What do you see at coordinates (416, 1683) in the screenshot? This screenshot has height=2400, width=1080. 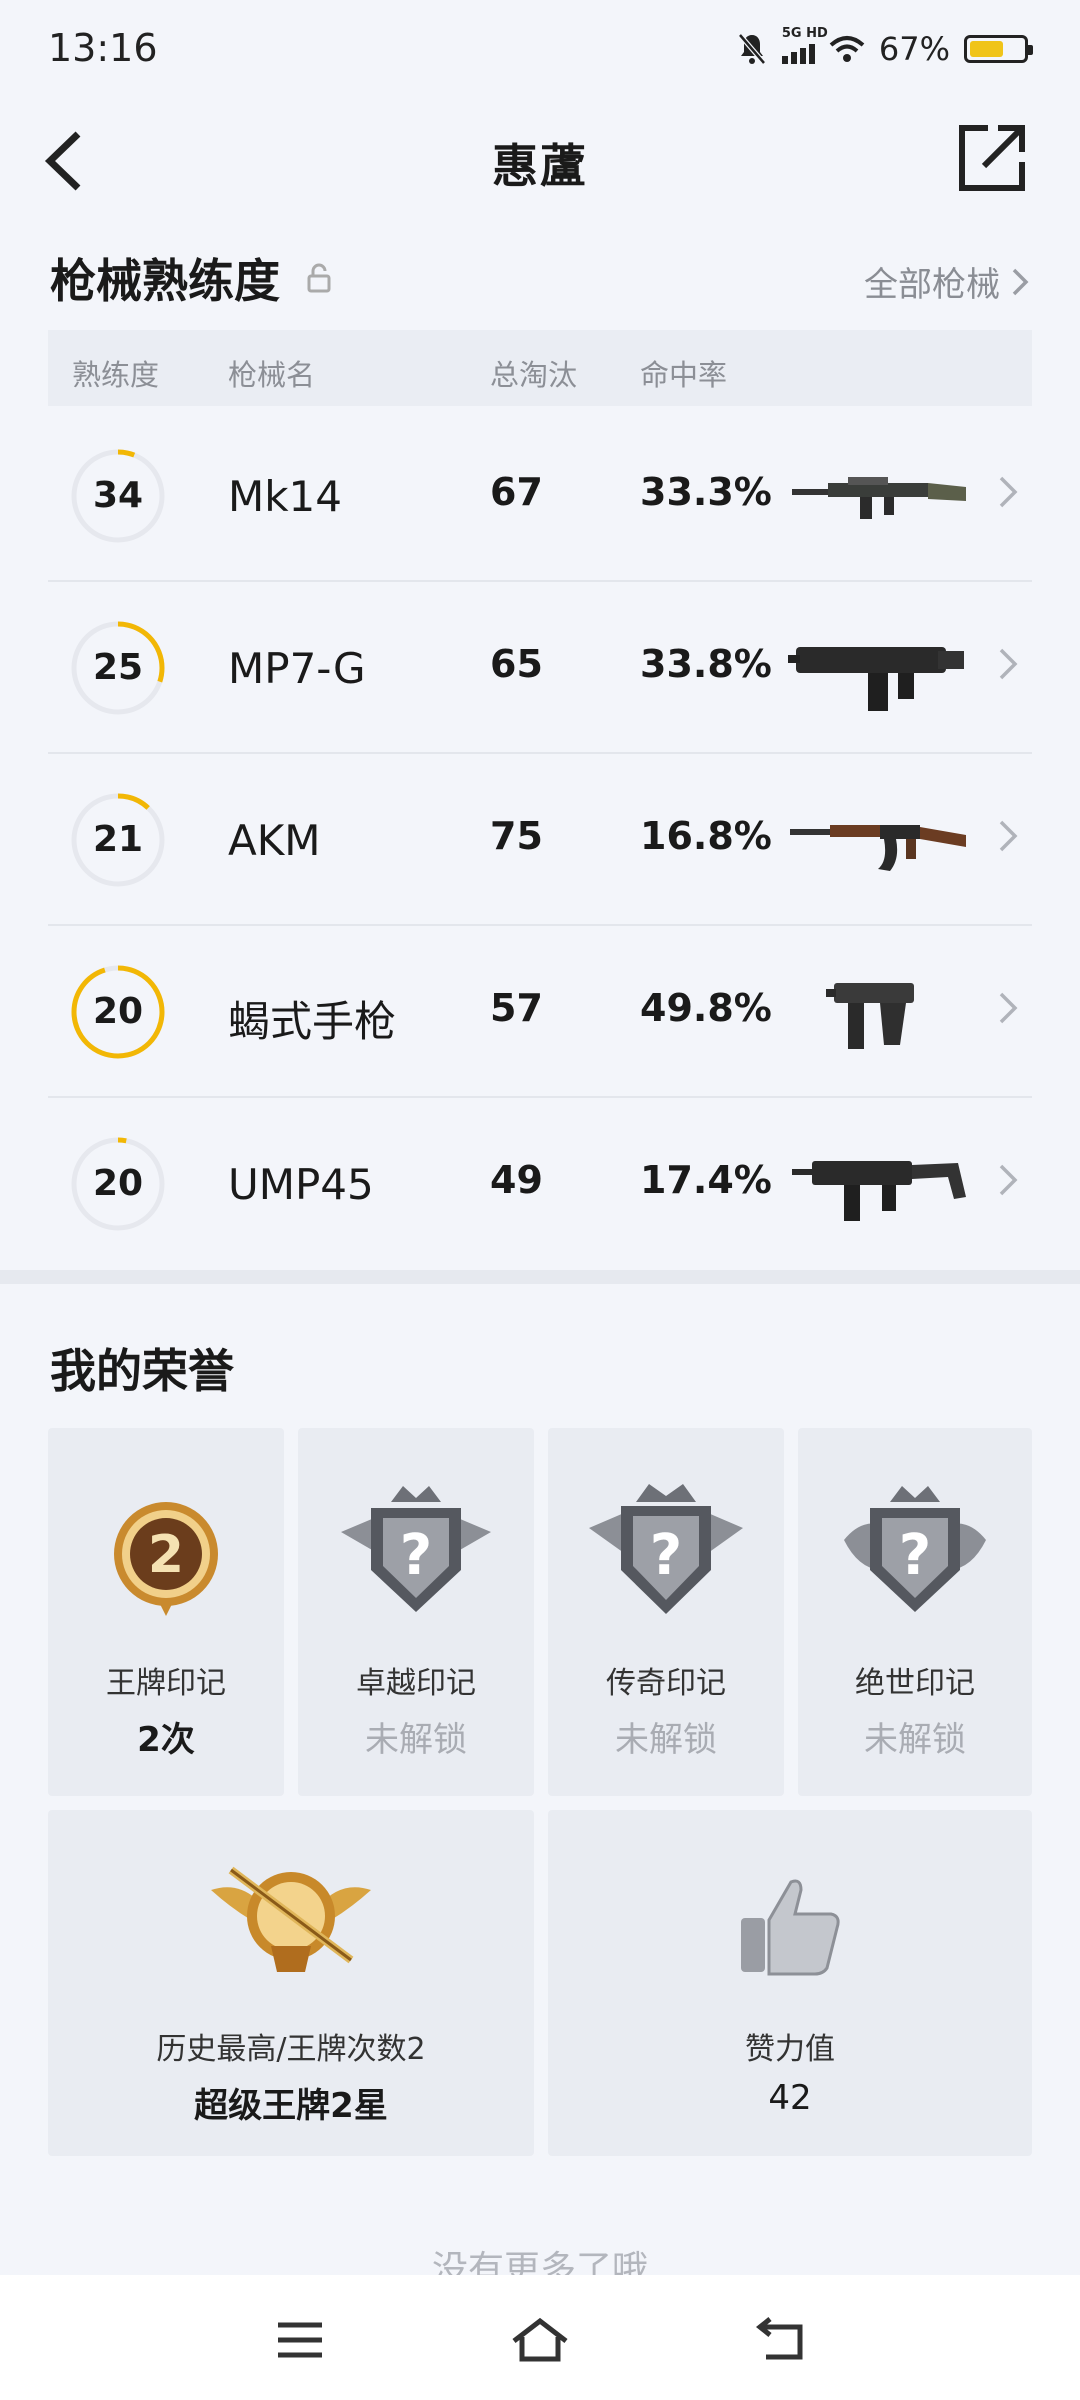 I see `badge-label: 卓越印记` at bounding box center [416, 1683].